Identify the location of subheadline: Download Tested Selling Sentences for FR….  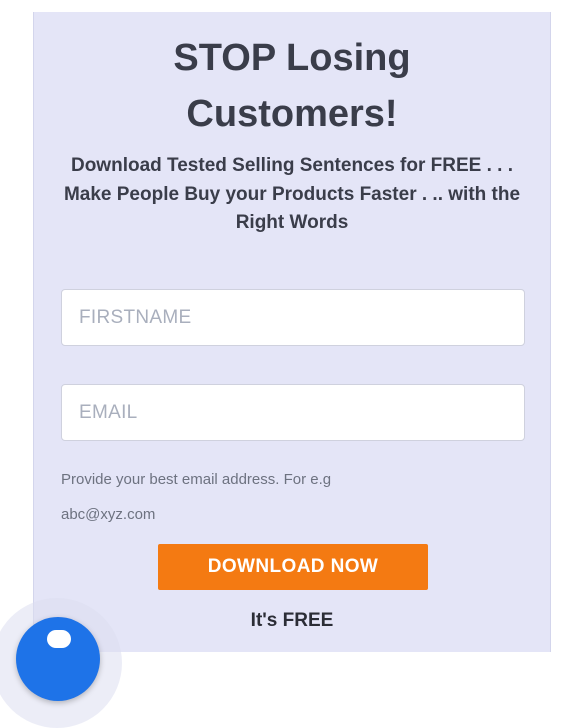
(292, 194).